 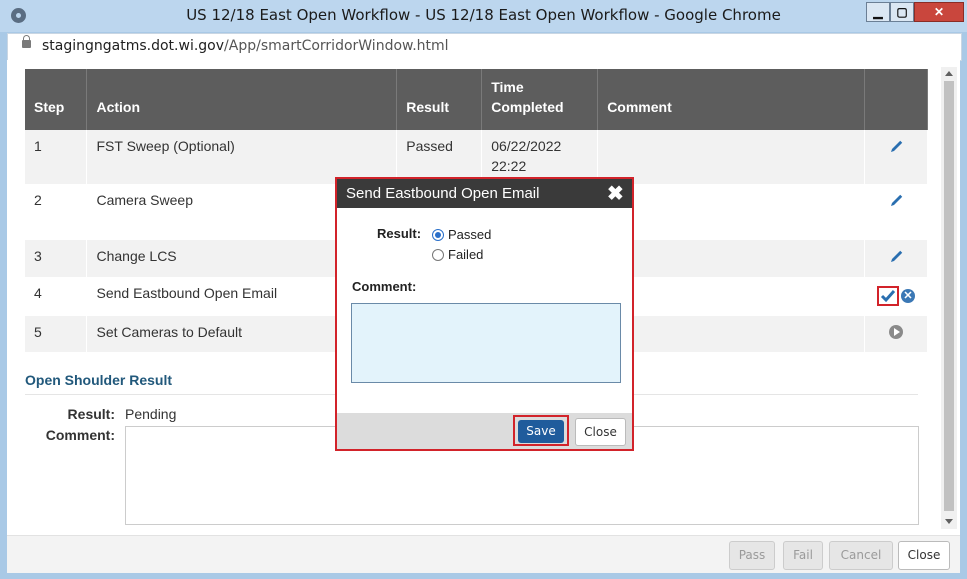 I want to click on row-action-group: ✕, so click(x=895, y=296).